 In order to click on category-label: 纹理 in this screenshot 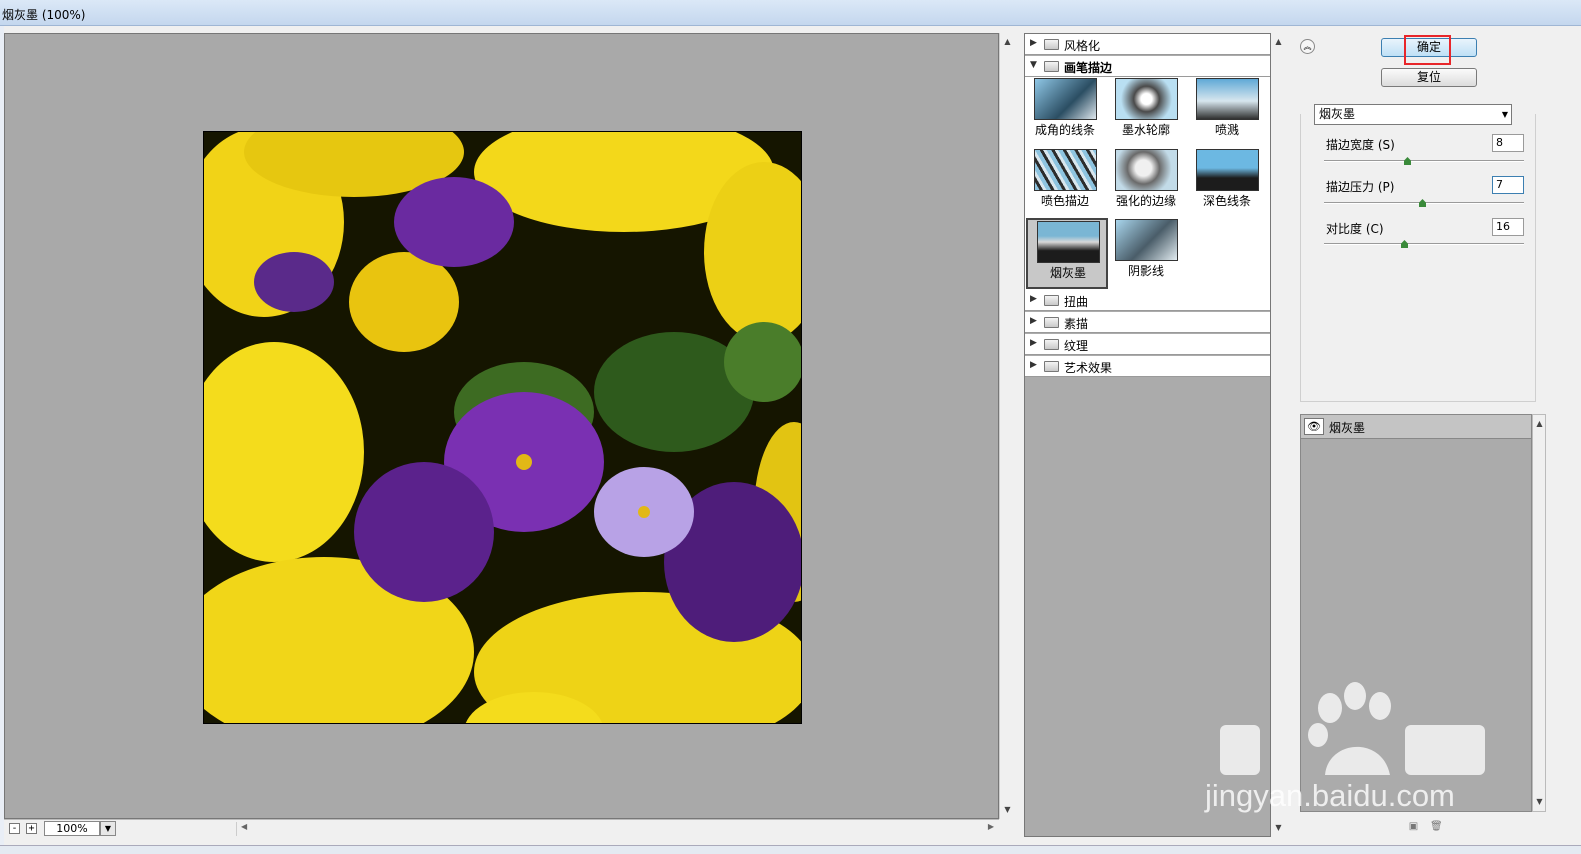, I will do `click(1076, 346)`.